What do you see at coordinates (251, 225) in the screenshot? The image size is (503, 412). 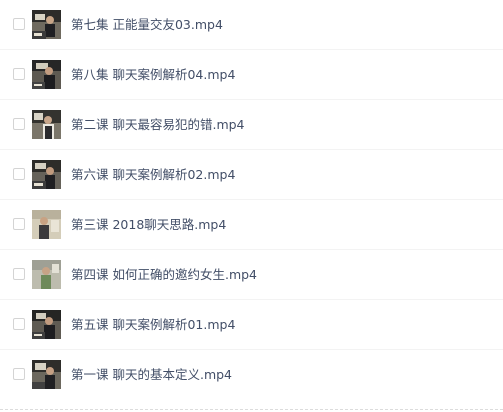 I see `file-row: 第三课 2018聊天思路.mp4` at bounding box center [251, 225].